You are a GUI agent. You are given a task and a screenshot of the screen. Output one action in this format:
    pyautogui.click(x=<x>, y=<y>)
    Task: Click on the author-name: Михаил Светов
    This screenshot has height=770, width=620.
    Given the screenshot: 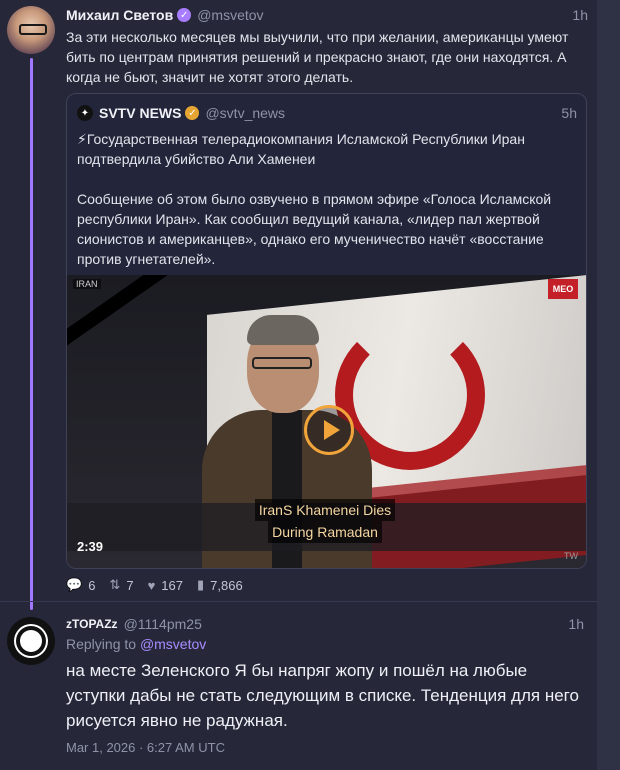 What is the action you would take?
    pyautogui.click(x=119, y=15)
    